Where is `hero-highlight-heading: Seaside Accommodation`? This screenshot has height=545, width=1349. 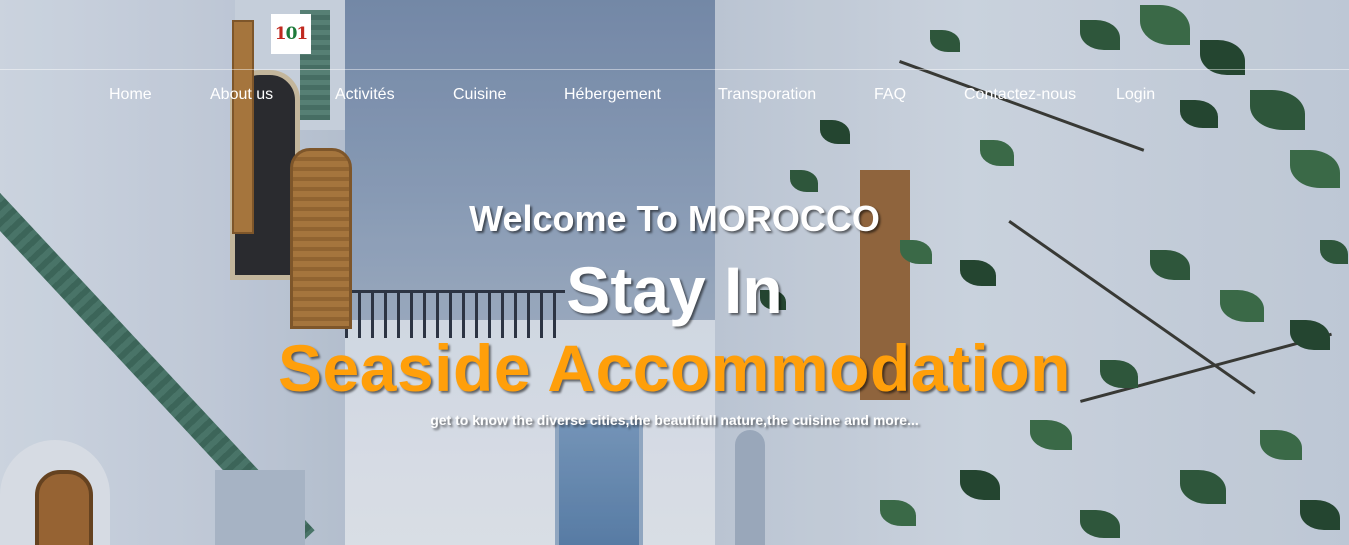 hero-highlight-heading: Seaside Accommodation is located at coordinates (674, 368).